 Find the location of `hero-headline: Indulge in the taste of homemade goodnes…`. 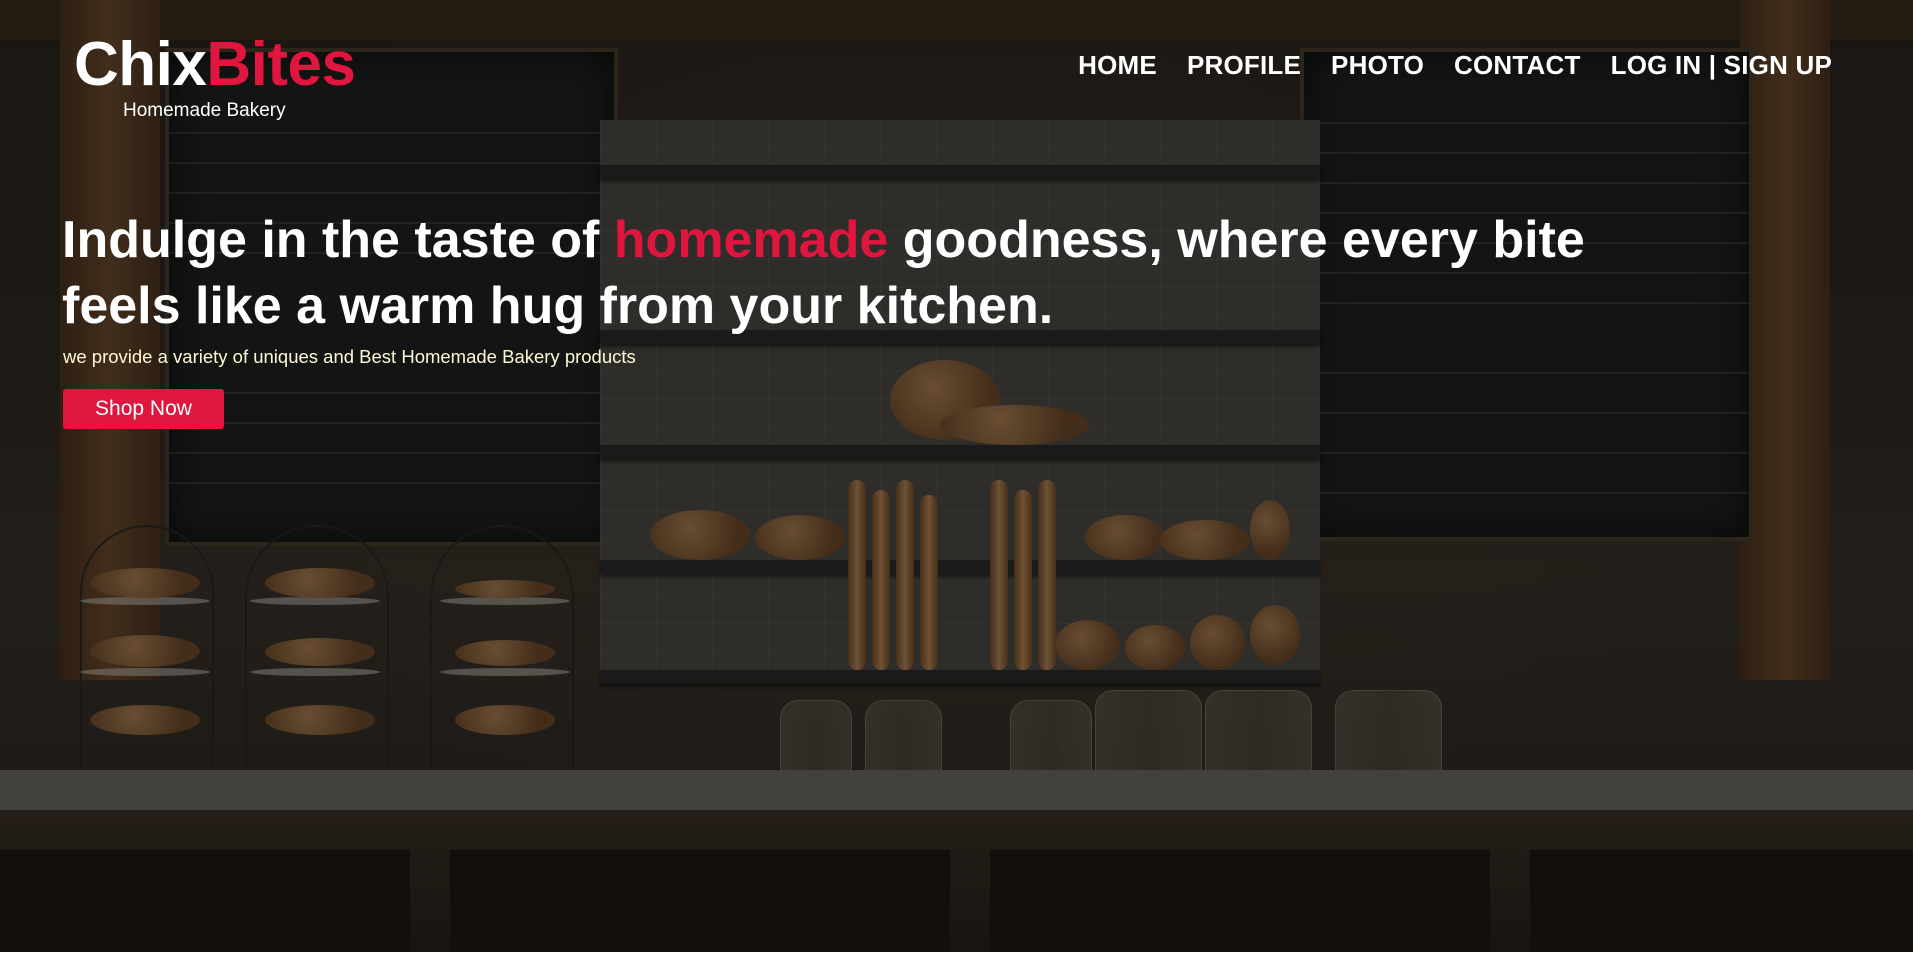

hero-headline: Indulge in the taste of homemade goodnes… is located at coordinates (842, 273).